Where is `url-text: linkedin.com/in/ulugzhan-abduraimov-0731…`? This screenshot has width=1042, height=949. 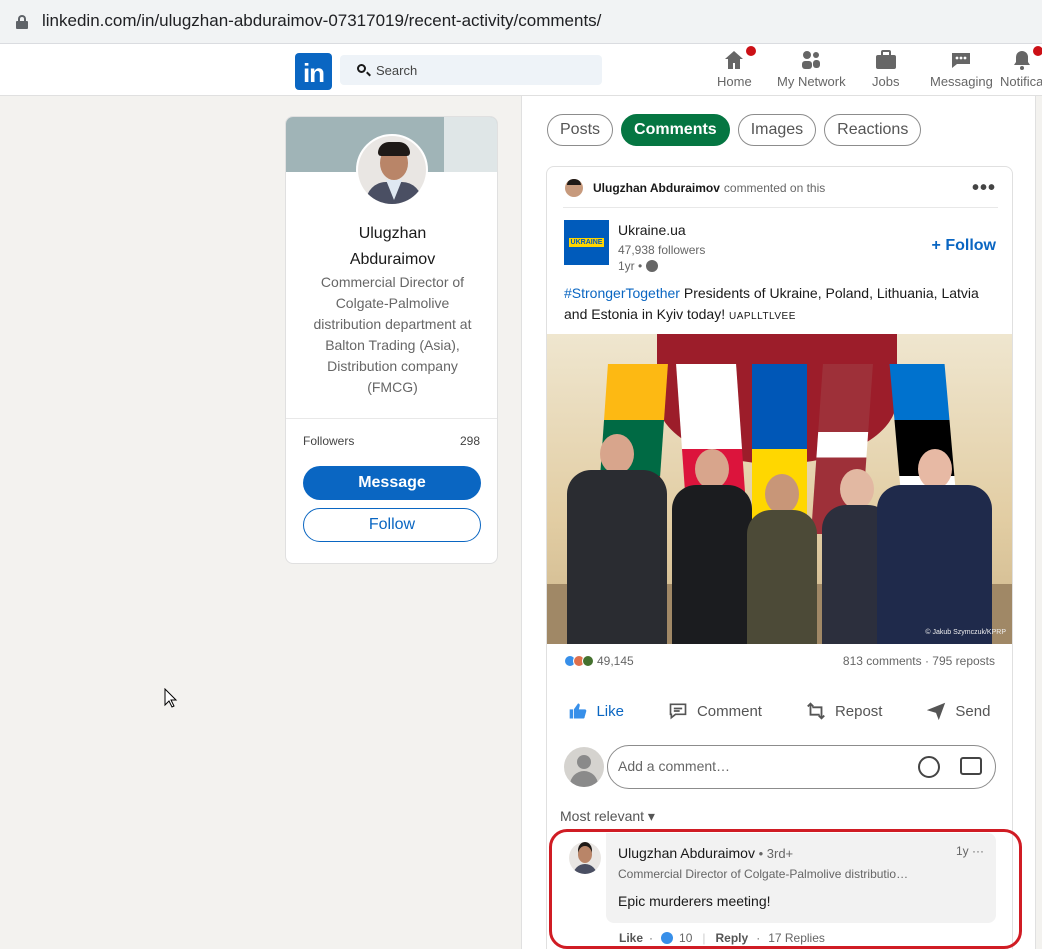 url-text: linkedin.com/in/ulugzhan-abduraimov-0731… is located at coordinates (321, 21).